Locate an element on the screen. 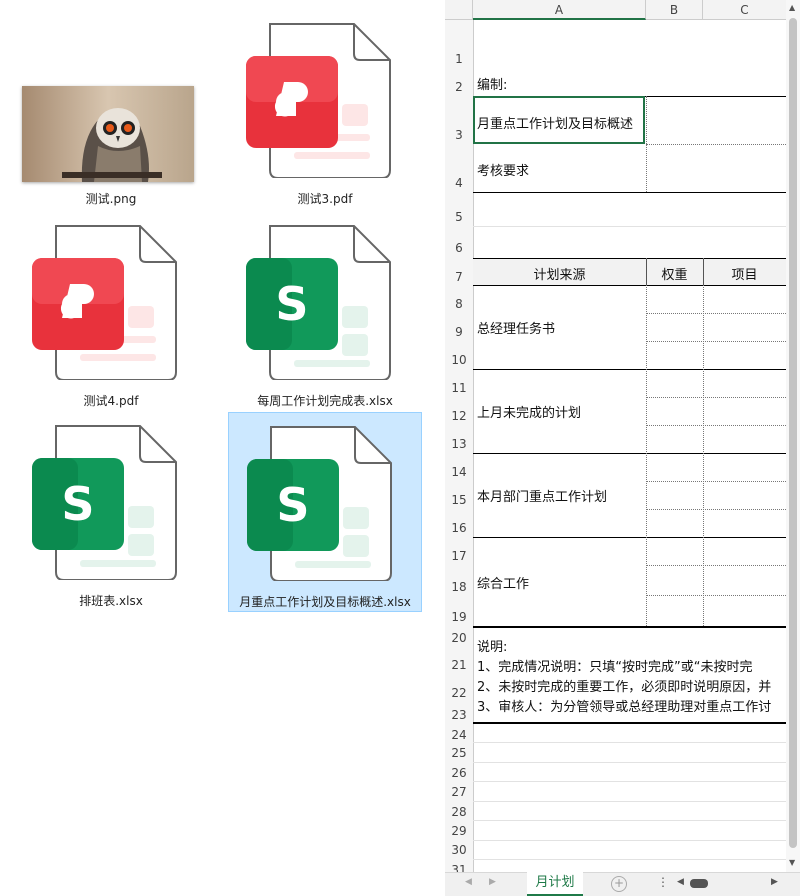 This screenshot has height=896, width=800. cell-a11: 上月未完成的计划 is located at coordinates (529, 411).